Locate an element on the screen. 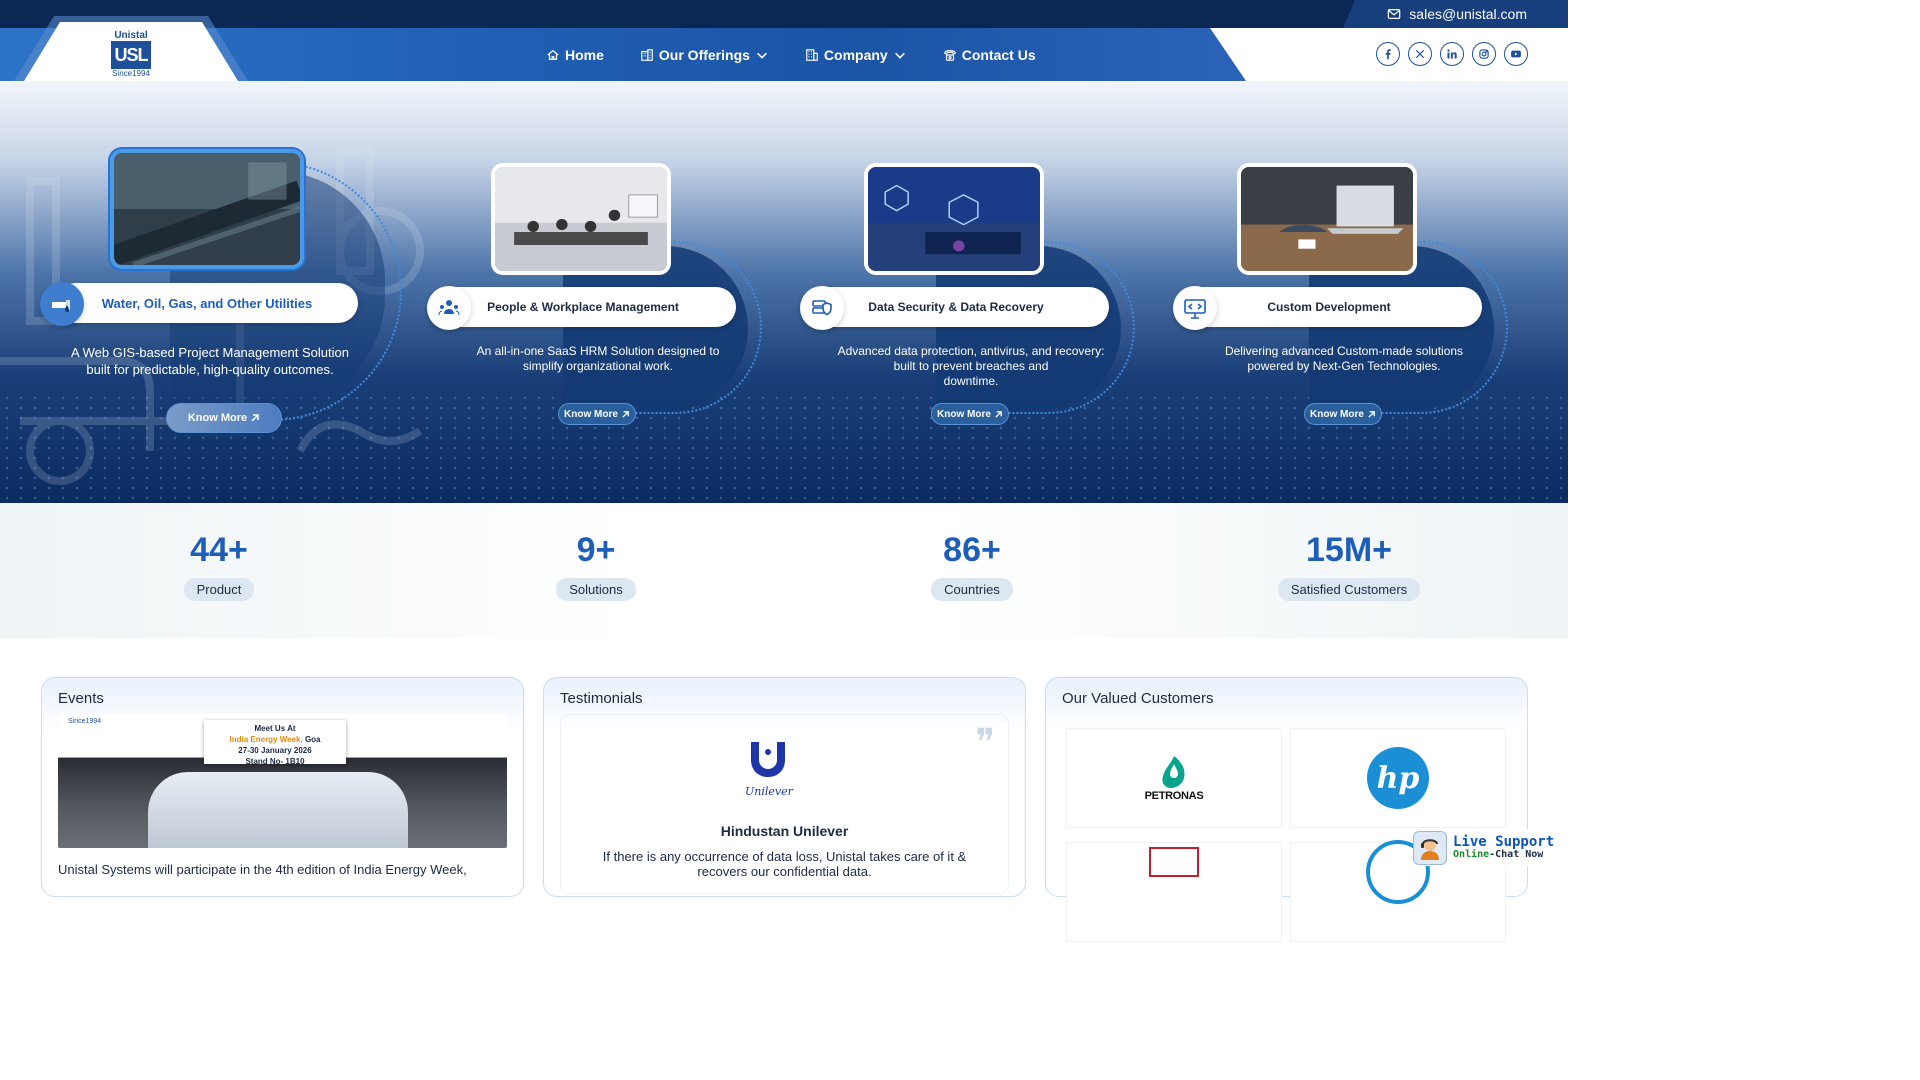  event-banner-line3: 27-30 January 2026 is located at coordinates (275, 750).